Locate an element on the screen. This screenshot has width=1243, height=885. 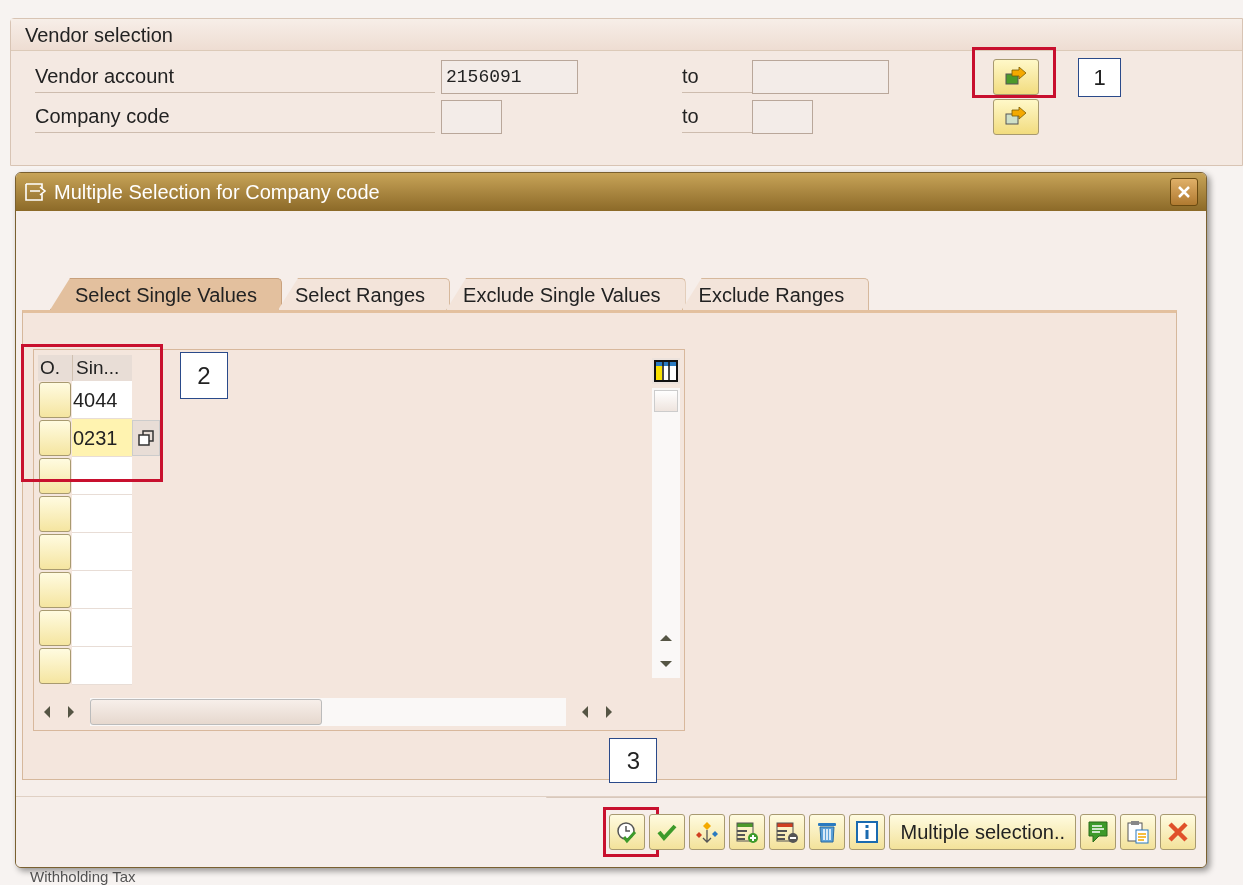
from-field: 2156091 is located at coordinates (509, 77).